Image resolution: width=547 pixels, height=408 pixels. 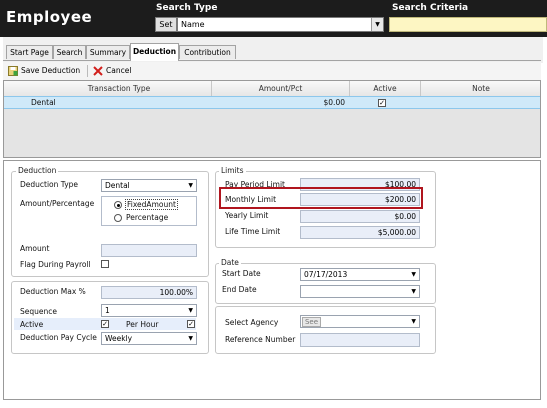 What do you see at coordinates (260, 339) in the screenshot?
I see `reference-number-label: Reference Number` at bounding box center [260, 339].